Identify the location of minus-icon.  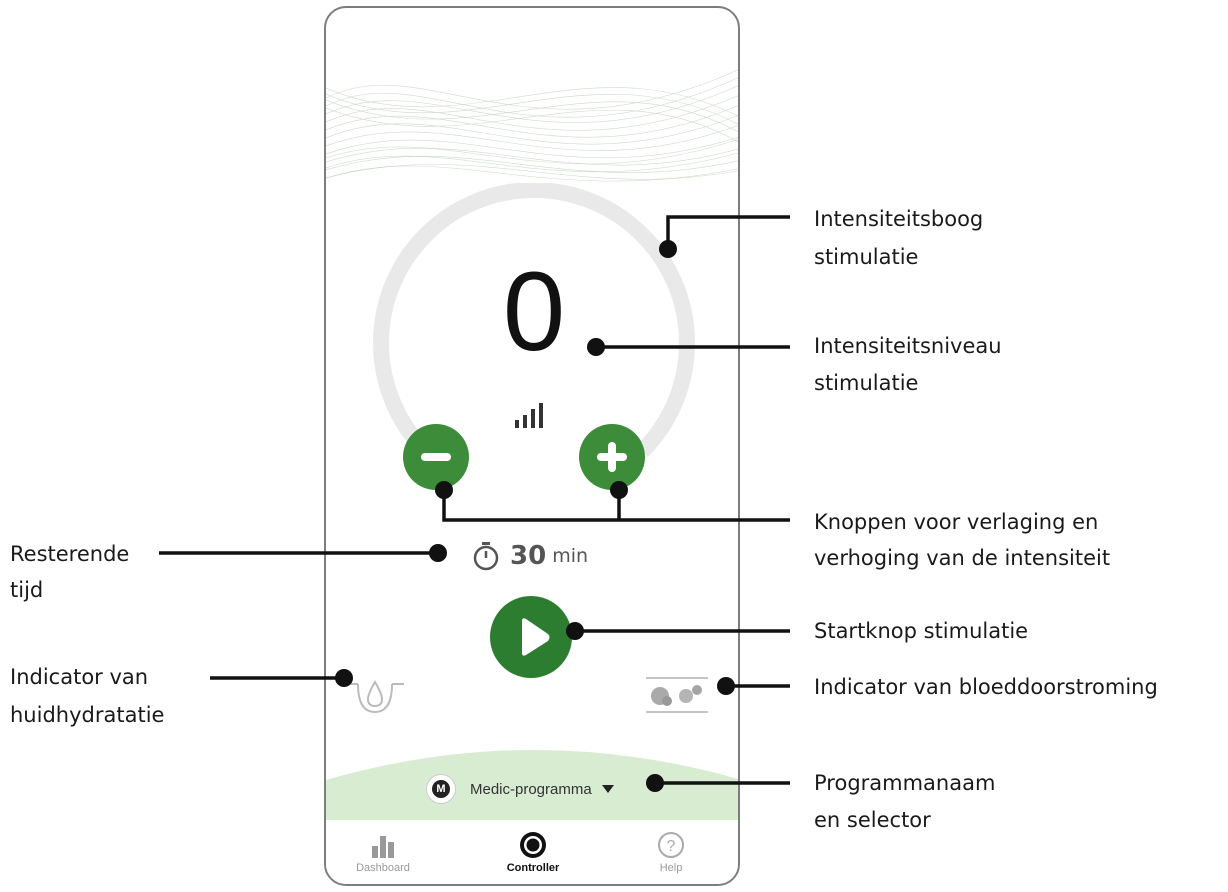
(436, 457).